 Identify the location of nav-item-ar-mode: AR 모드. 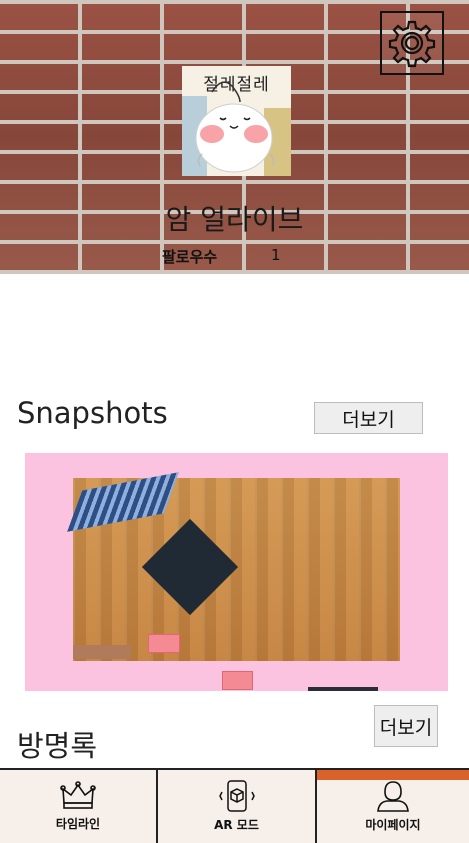
(236, 806).